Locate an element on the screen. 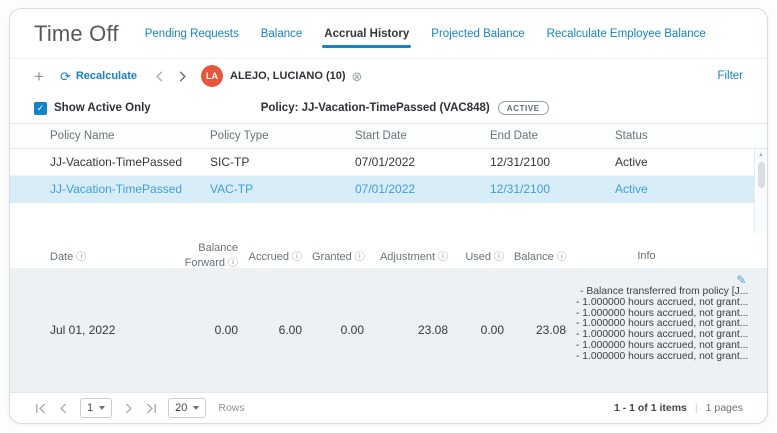 The width and height of the screenshot is (777, 433). policy-type-cell: VAC-TP is located at coordinates (232, 189).